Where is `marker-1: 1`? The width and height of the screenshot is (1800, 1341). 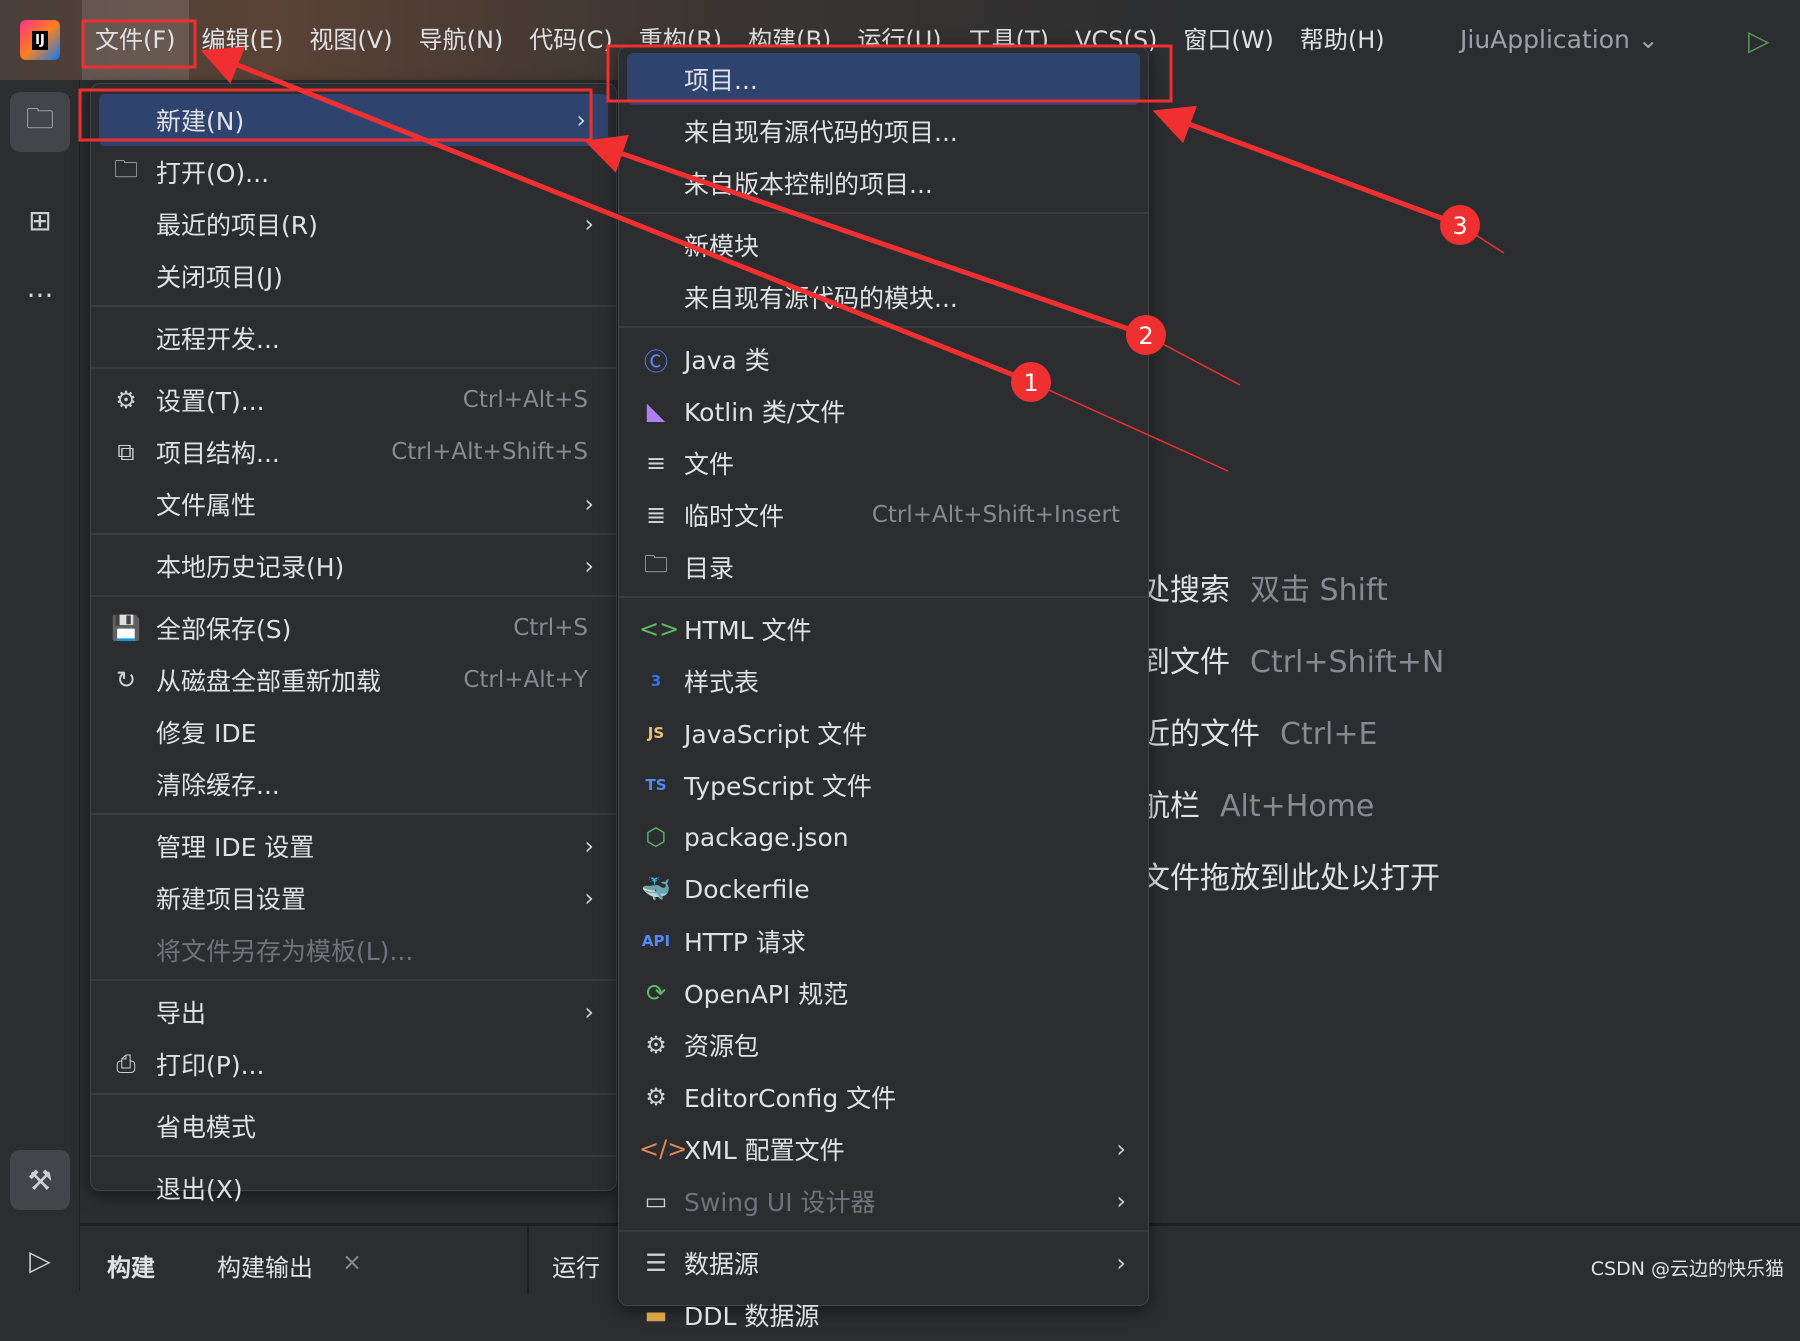 marker-1: 1 is located at coordinates (1031, 382).